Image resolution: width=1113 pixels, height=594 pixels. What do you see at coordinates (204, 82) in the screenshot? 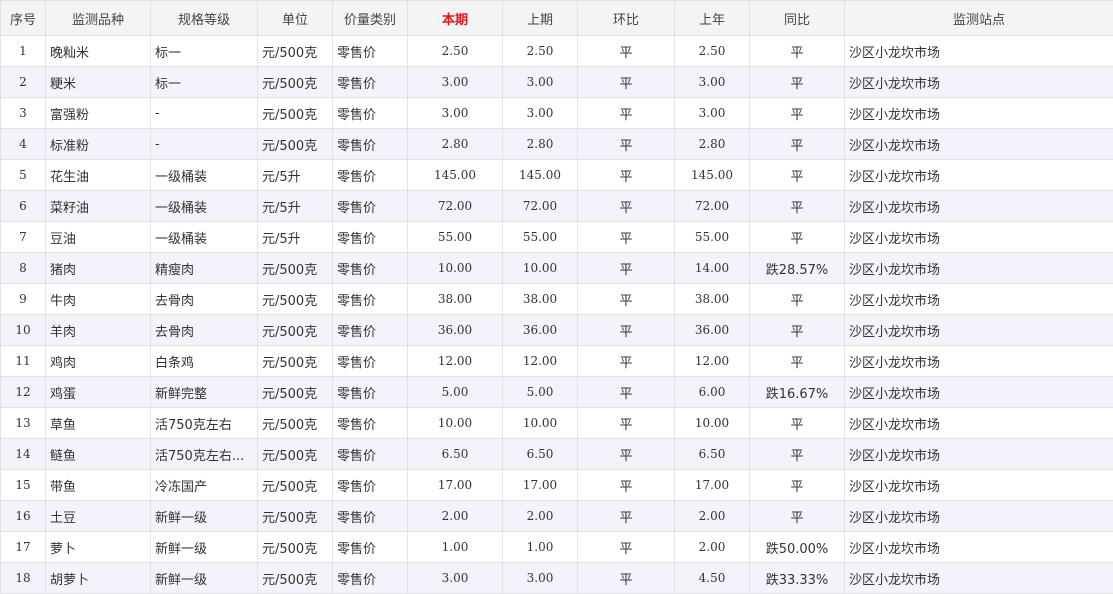
I see `cell-grade: 标一` at bounding box center [204, 82].